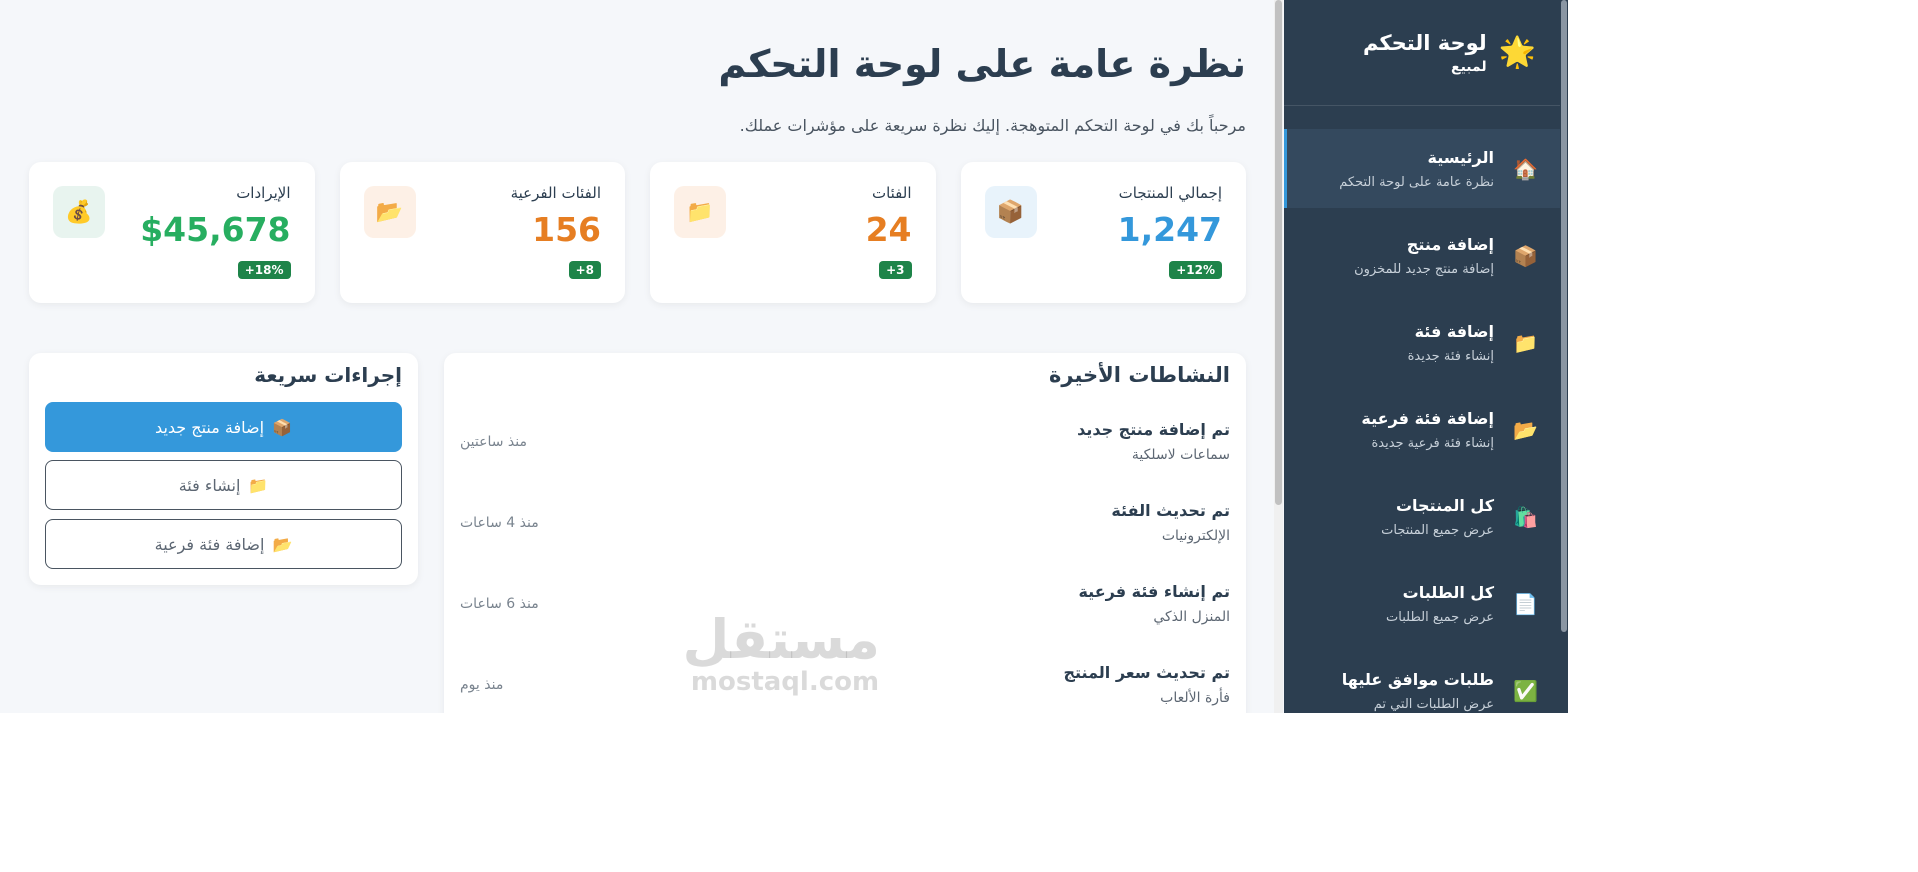 The height and width of the screenshot is (872, 1918). I want to click on stat-badge: 18%+, so click(264, 270).